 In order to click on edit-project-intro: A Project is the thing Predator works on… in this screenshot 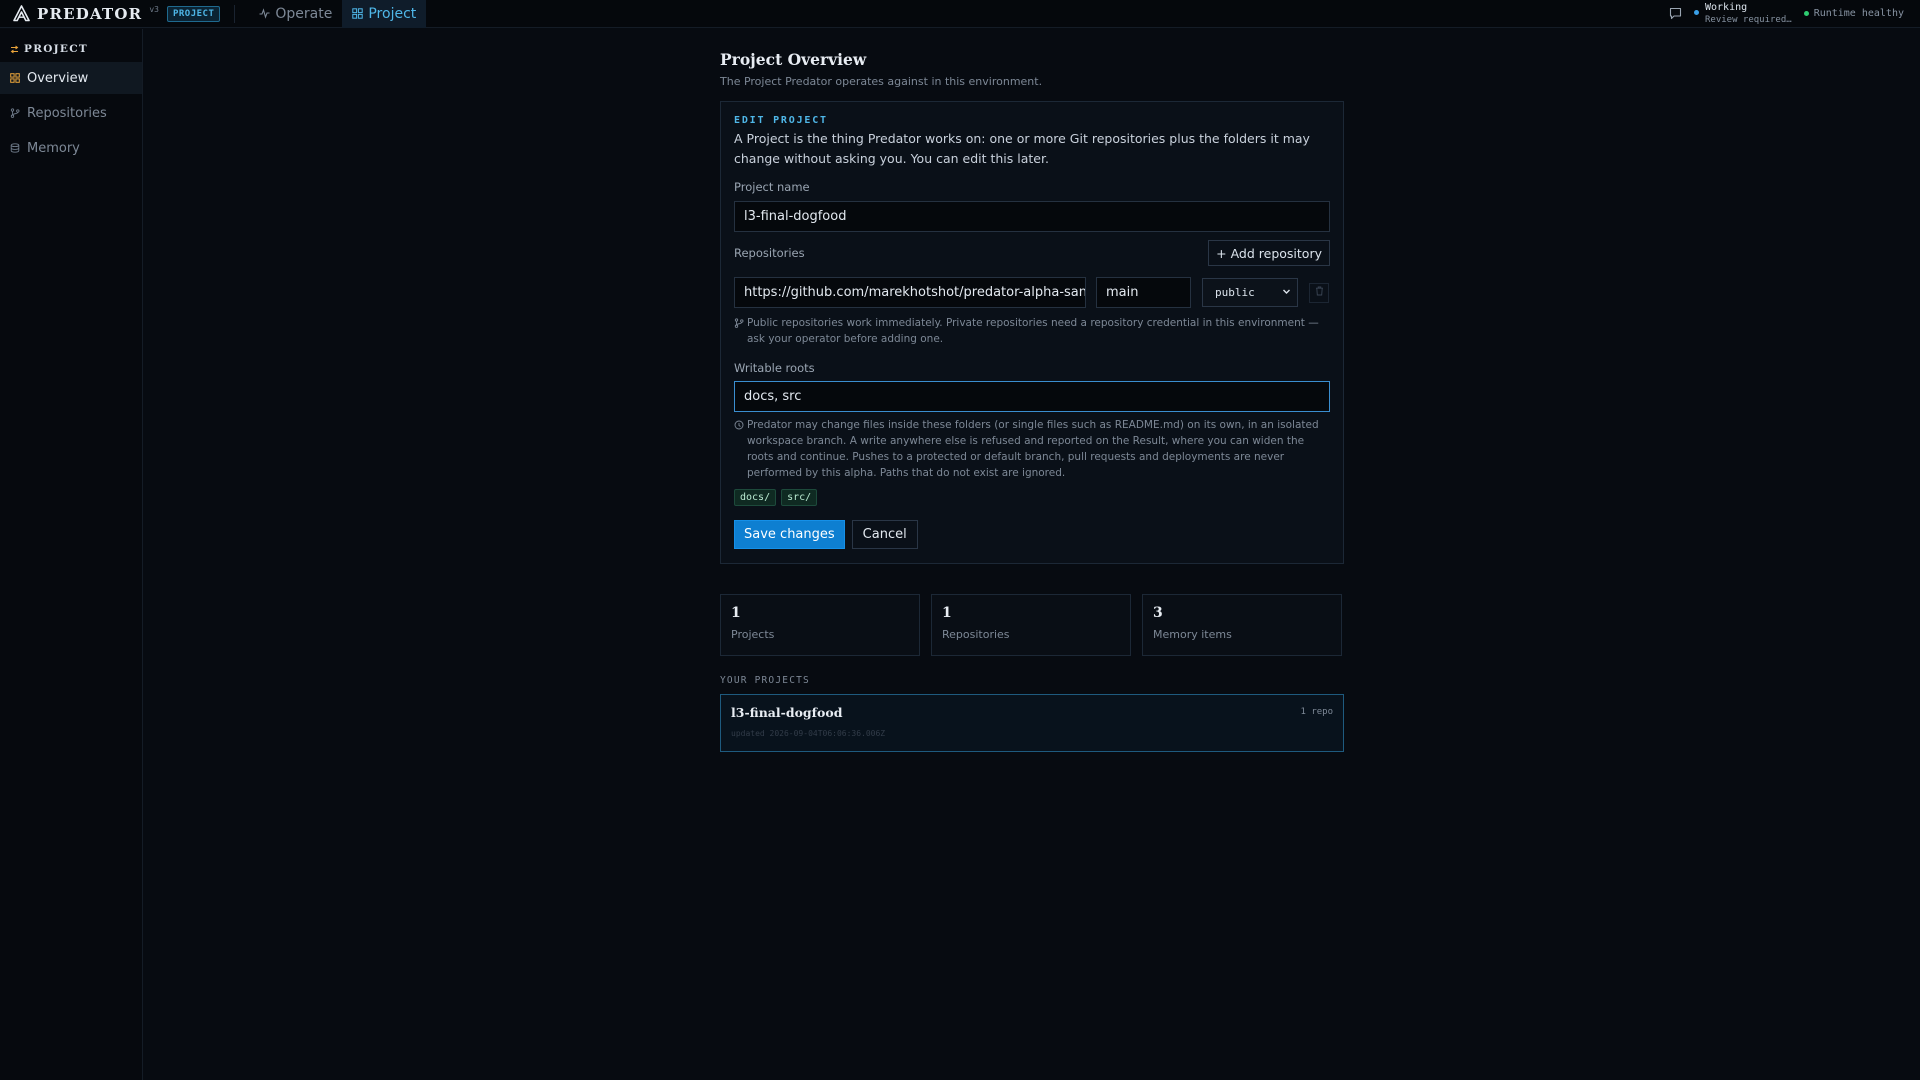, I will do `click(1022, 148)`.